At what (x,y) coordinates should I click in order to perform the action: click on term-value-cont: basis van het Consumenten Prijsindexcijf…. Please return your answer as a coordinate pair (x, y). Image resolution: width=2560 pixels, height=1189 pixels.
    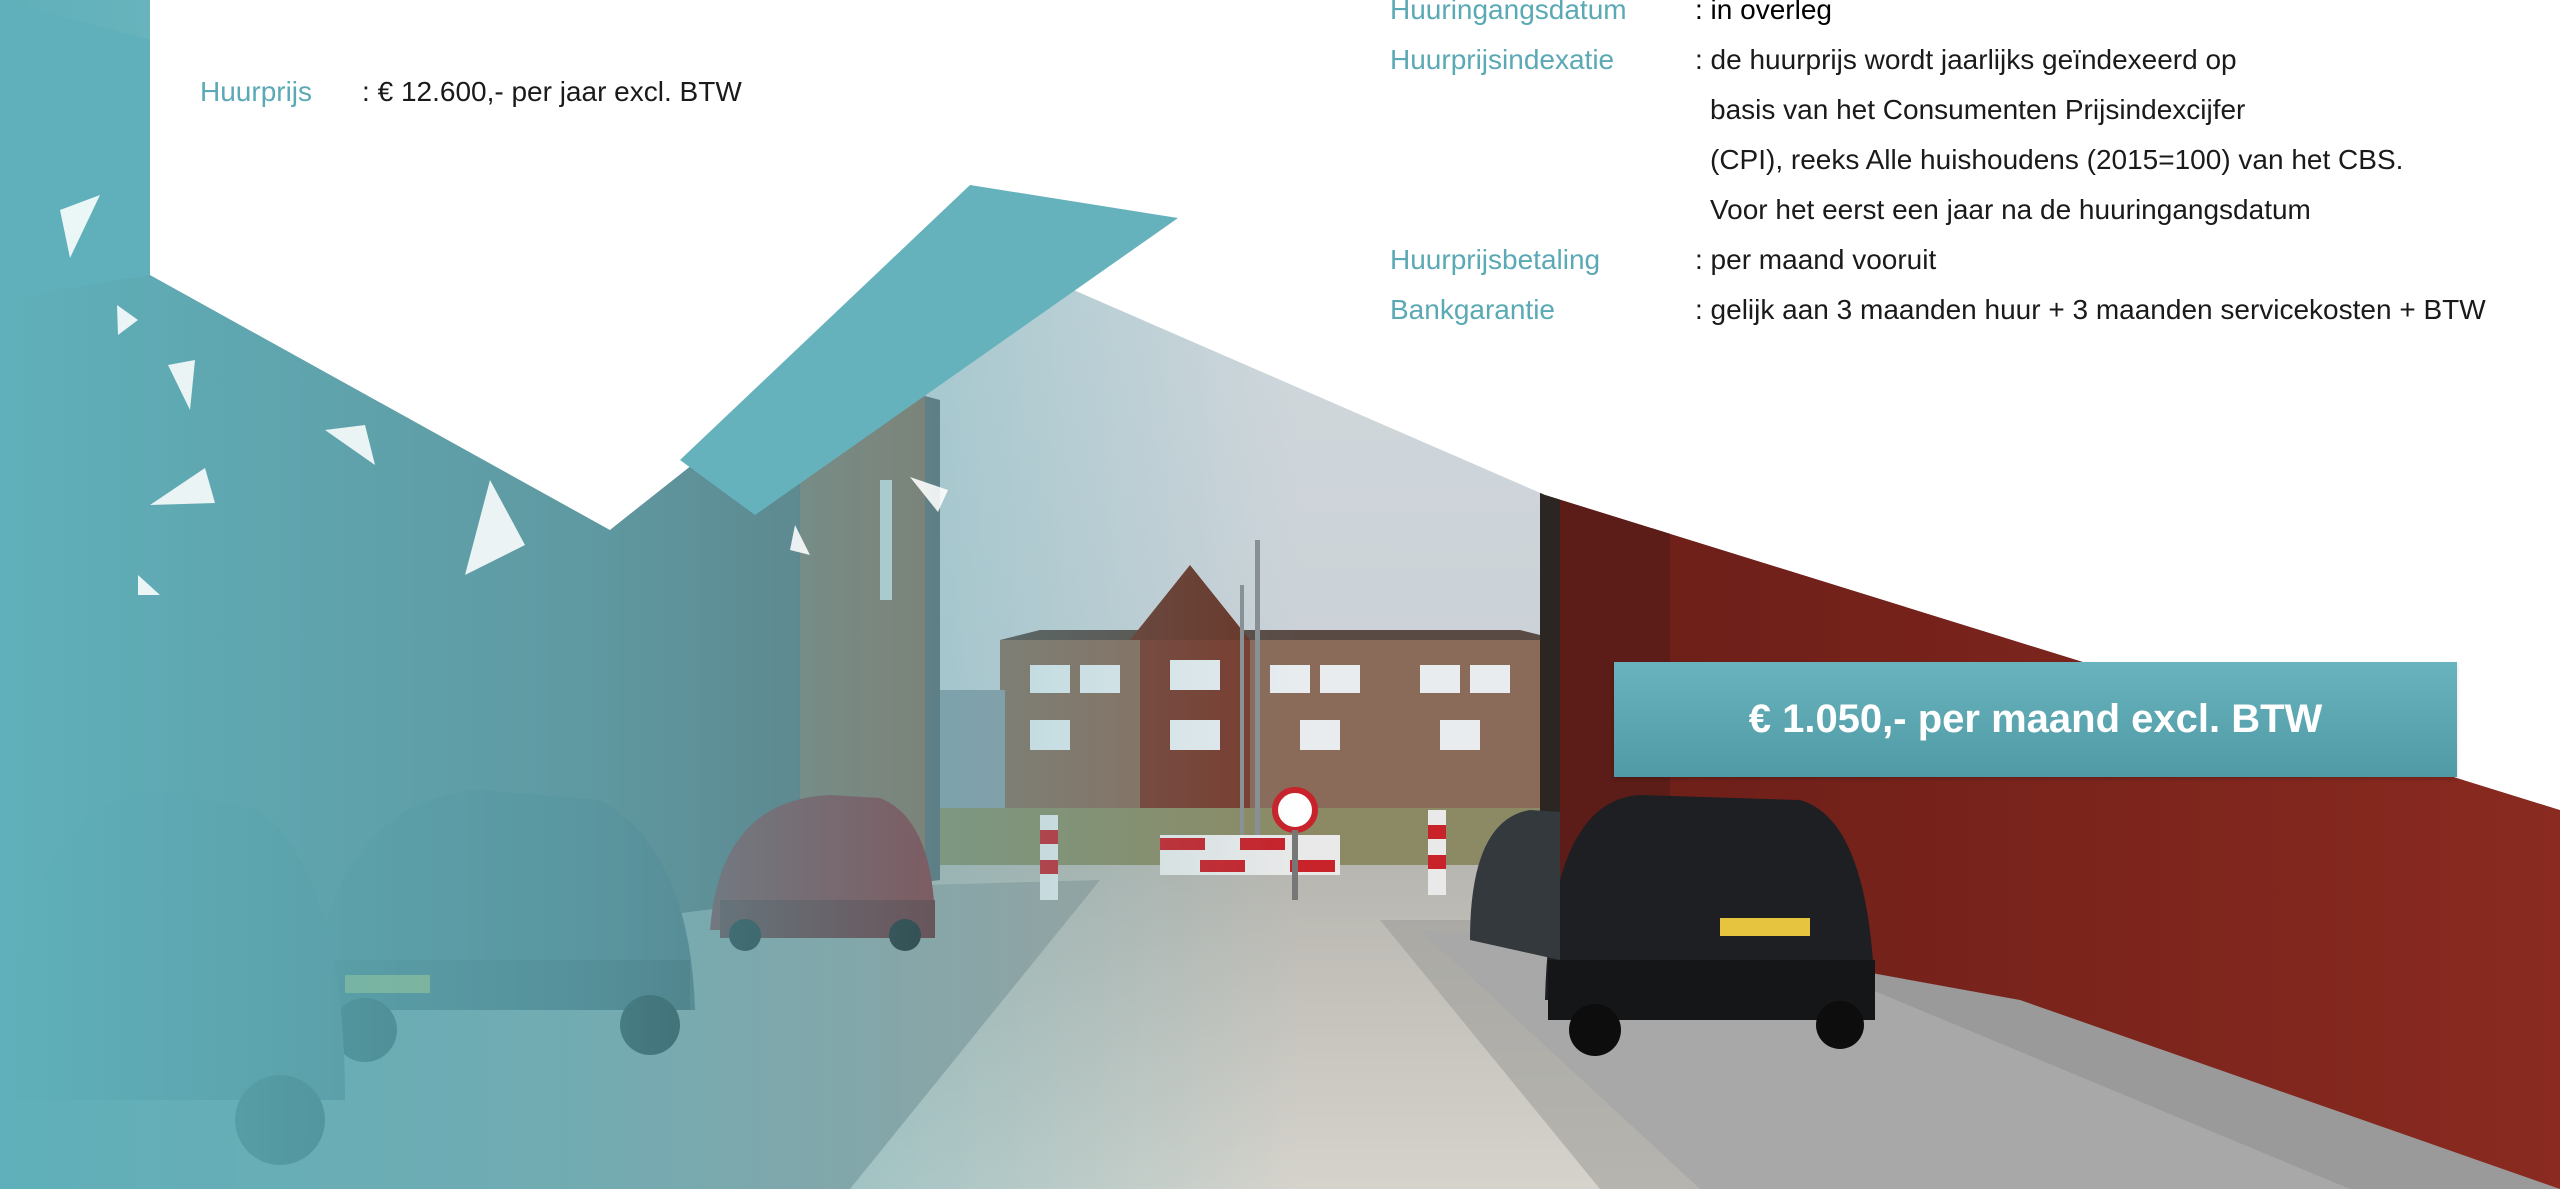
    Looking at the image, I should click on (1978, 109).